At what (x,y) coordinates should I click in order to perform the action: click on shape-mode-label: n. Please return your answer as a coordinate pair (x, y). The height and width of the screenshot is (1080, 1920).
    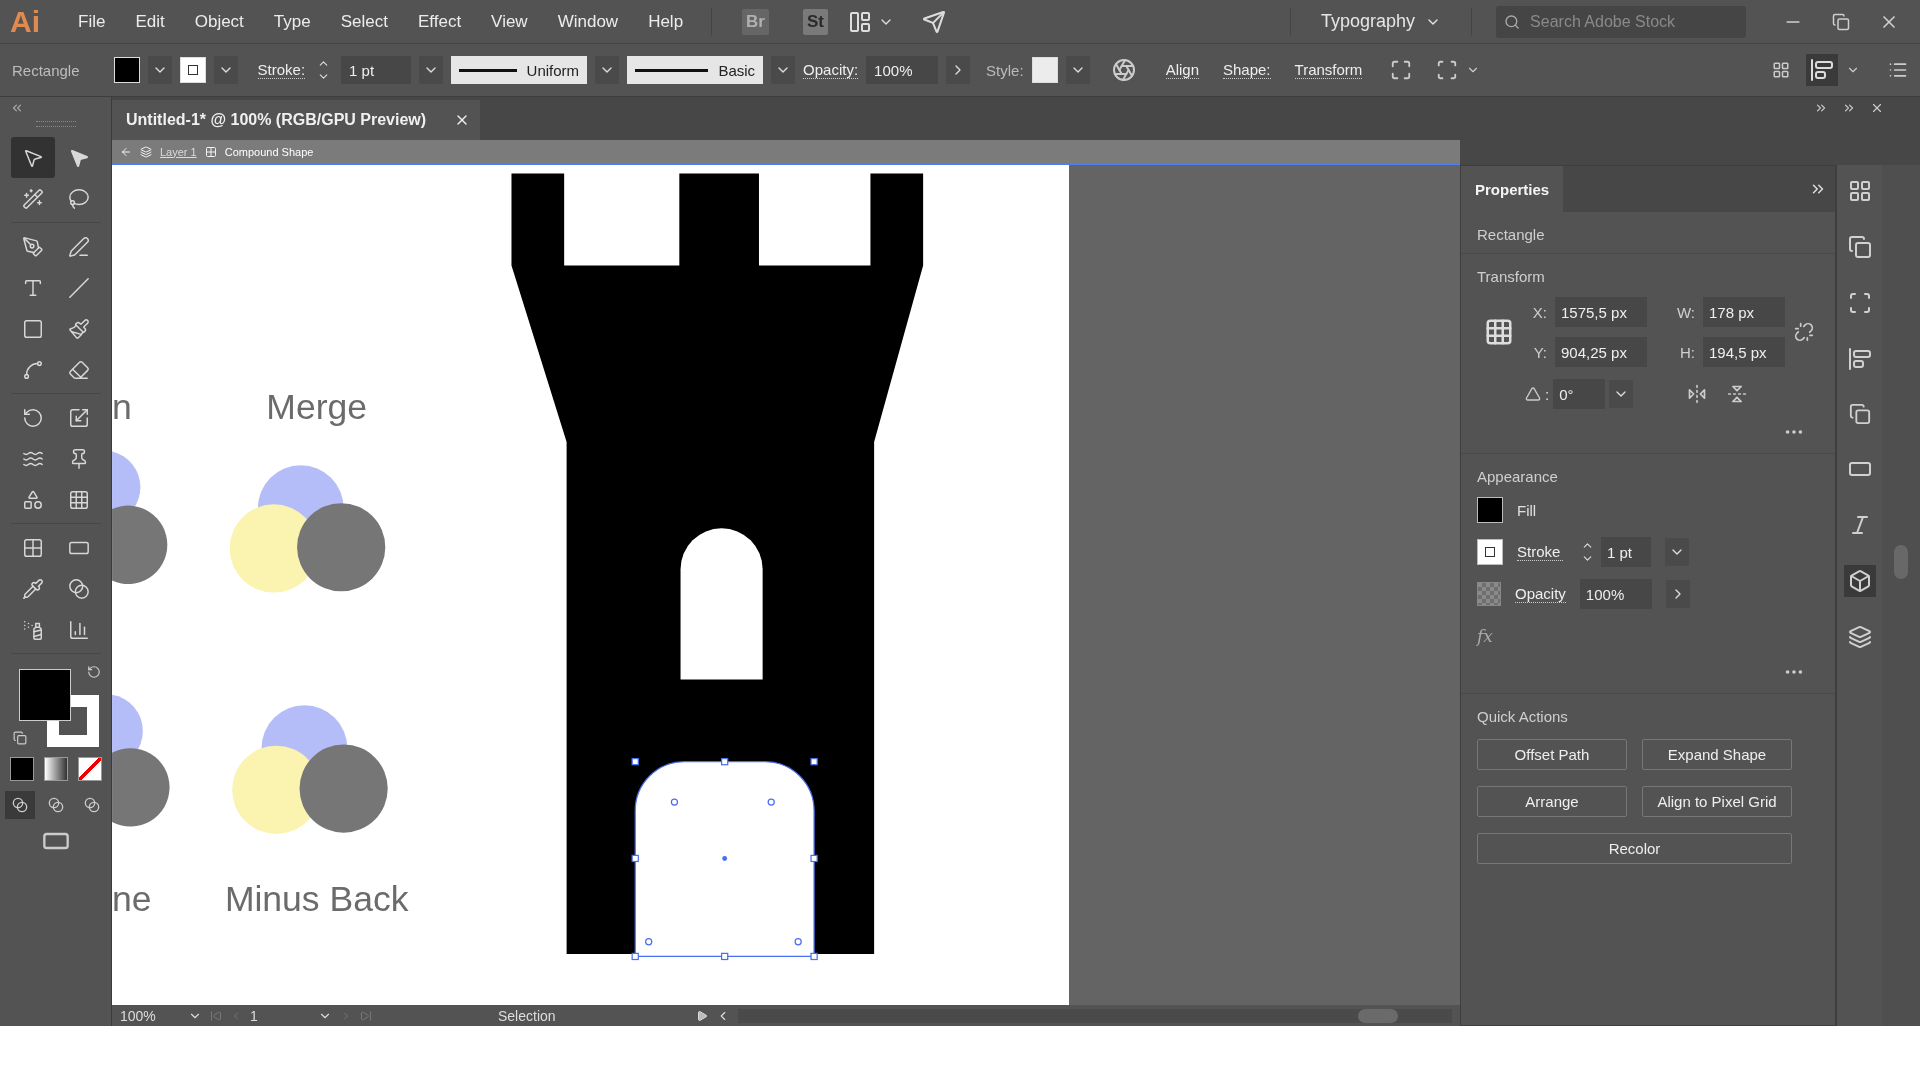
    Looking at the image, I should click on (122, 406).